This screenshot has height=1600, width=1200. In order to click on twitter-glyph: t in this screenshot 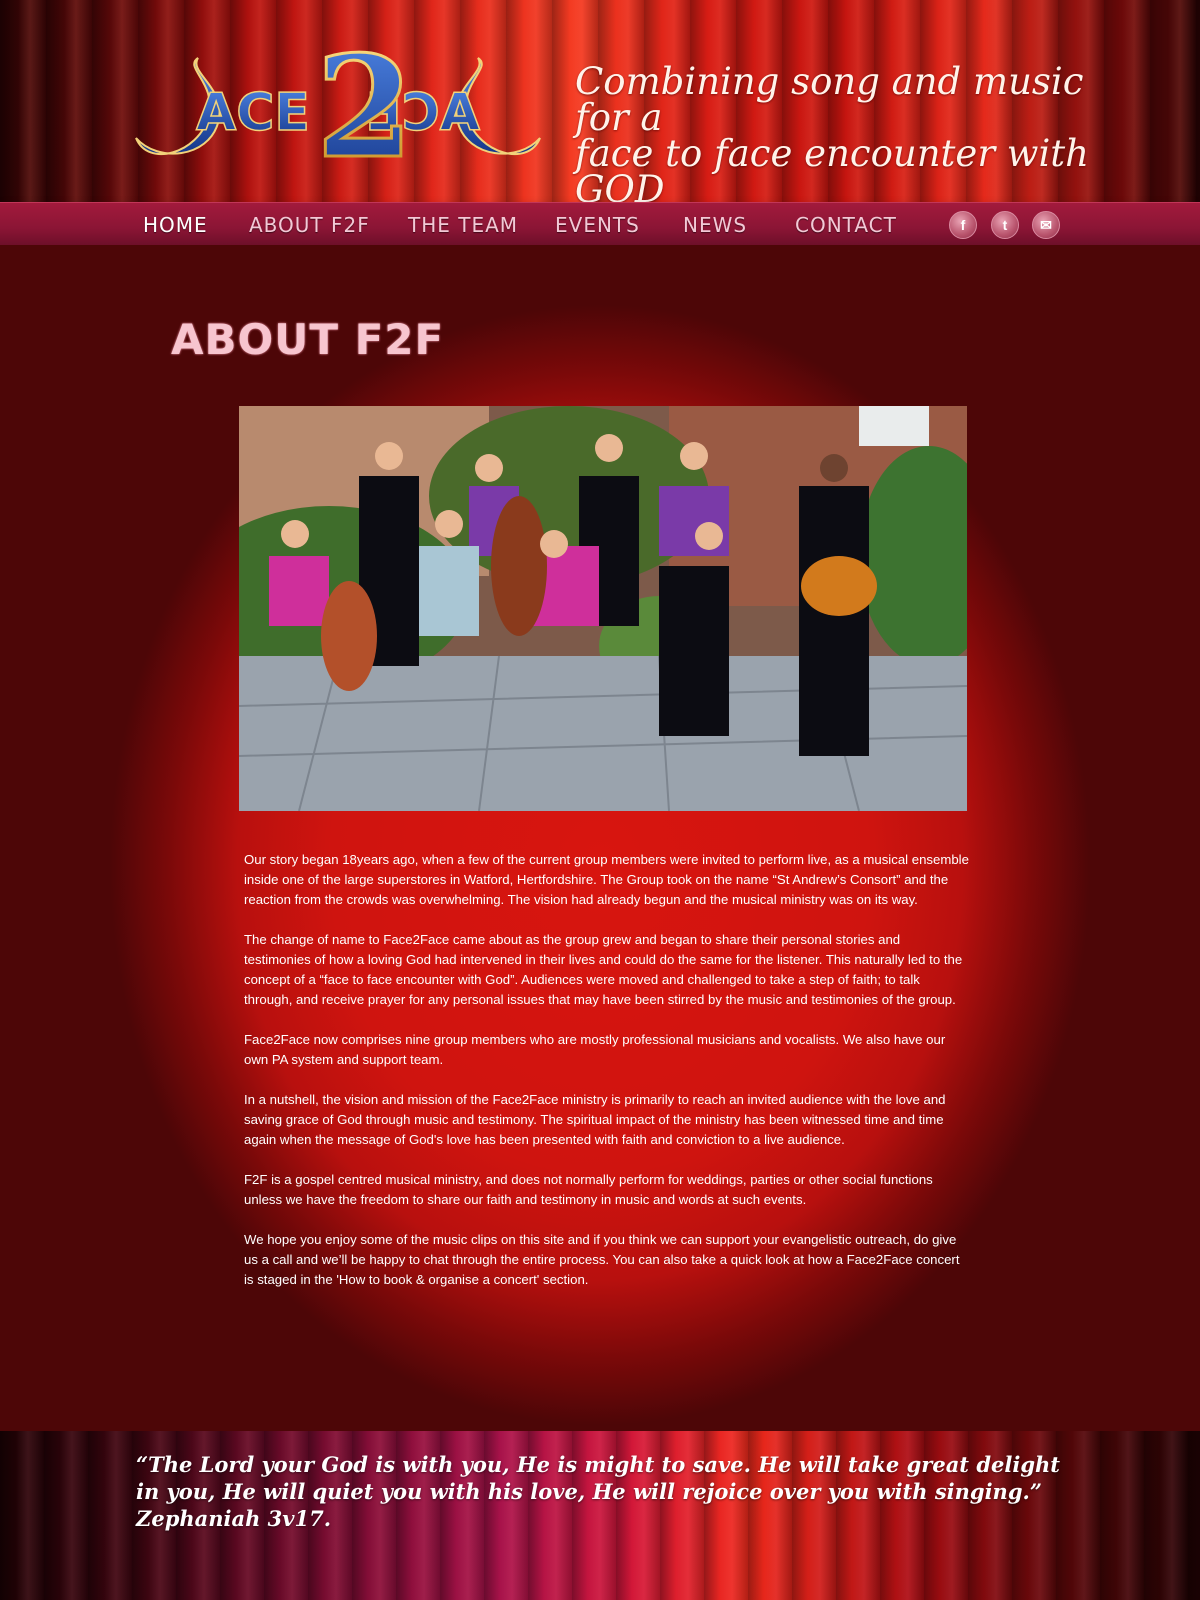, I will do `click(1005, 225)`.